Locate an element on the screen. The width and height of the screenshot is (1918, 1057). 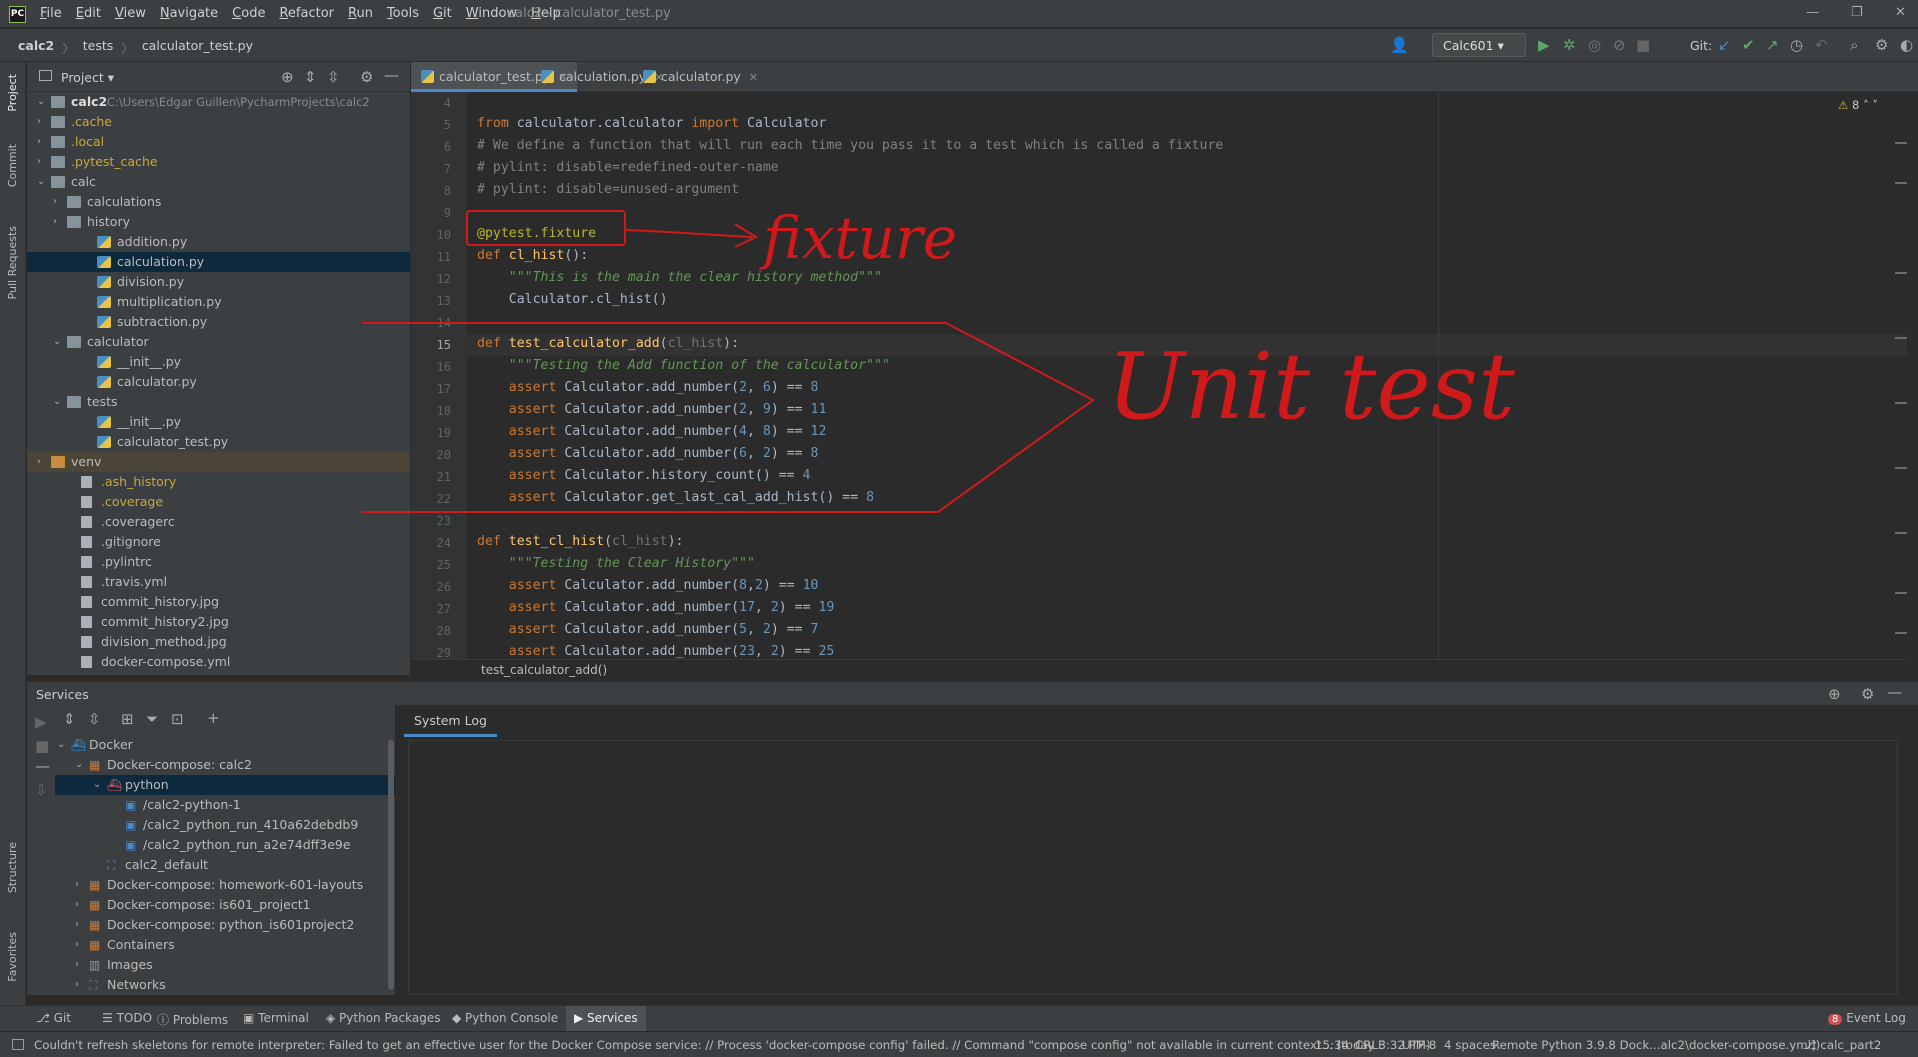
breadcrumb-item: tests is located at coordinates (98, 47).